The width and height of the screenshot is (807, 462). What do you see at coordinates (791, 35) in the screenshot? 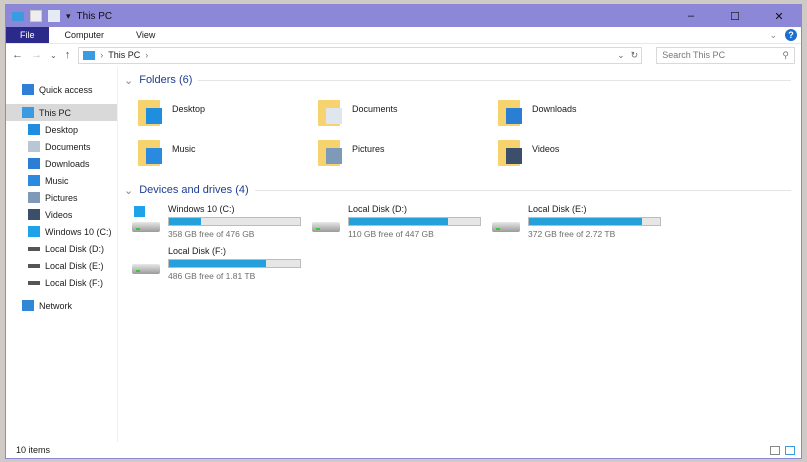
I see `help-icon: ?` at bounding box center [791, 35].